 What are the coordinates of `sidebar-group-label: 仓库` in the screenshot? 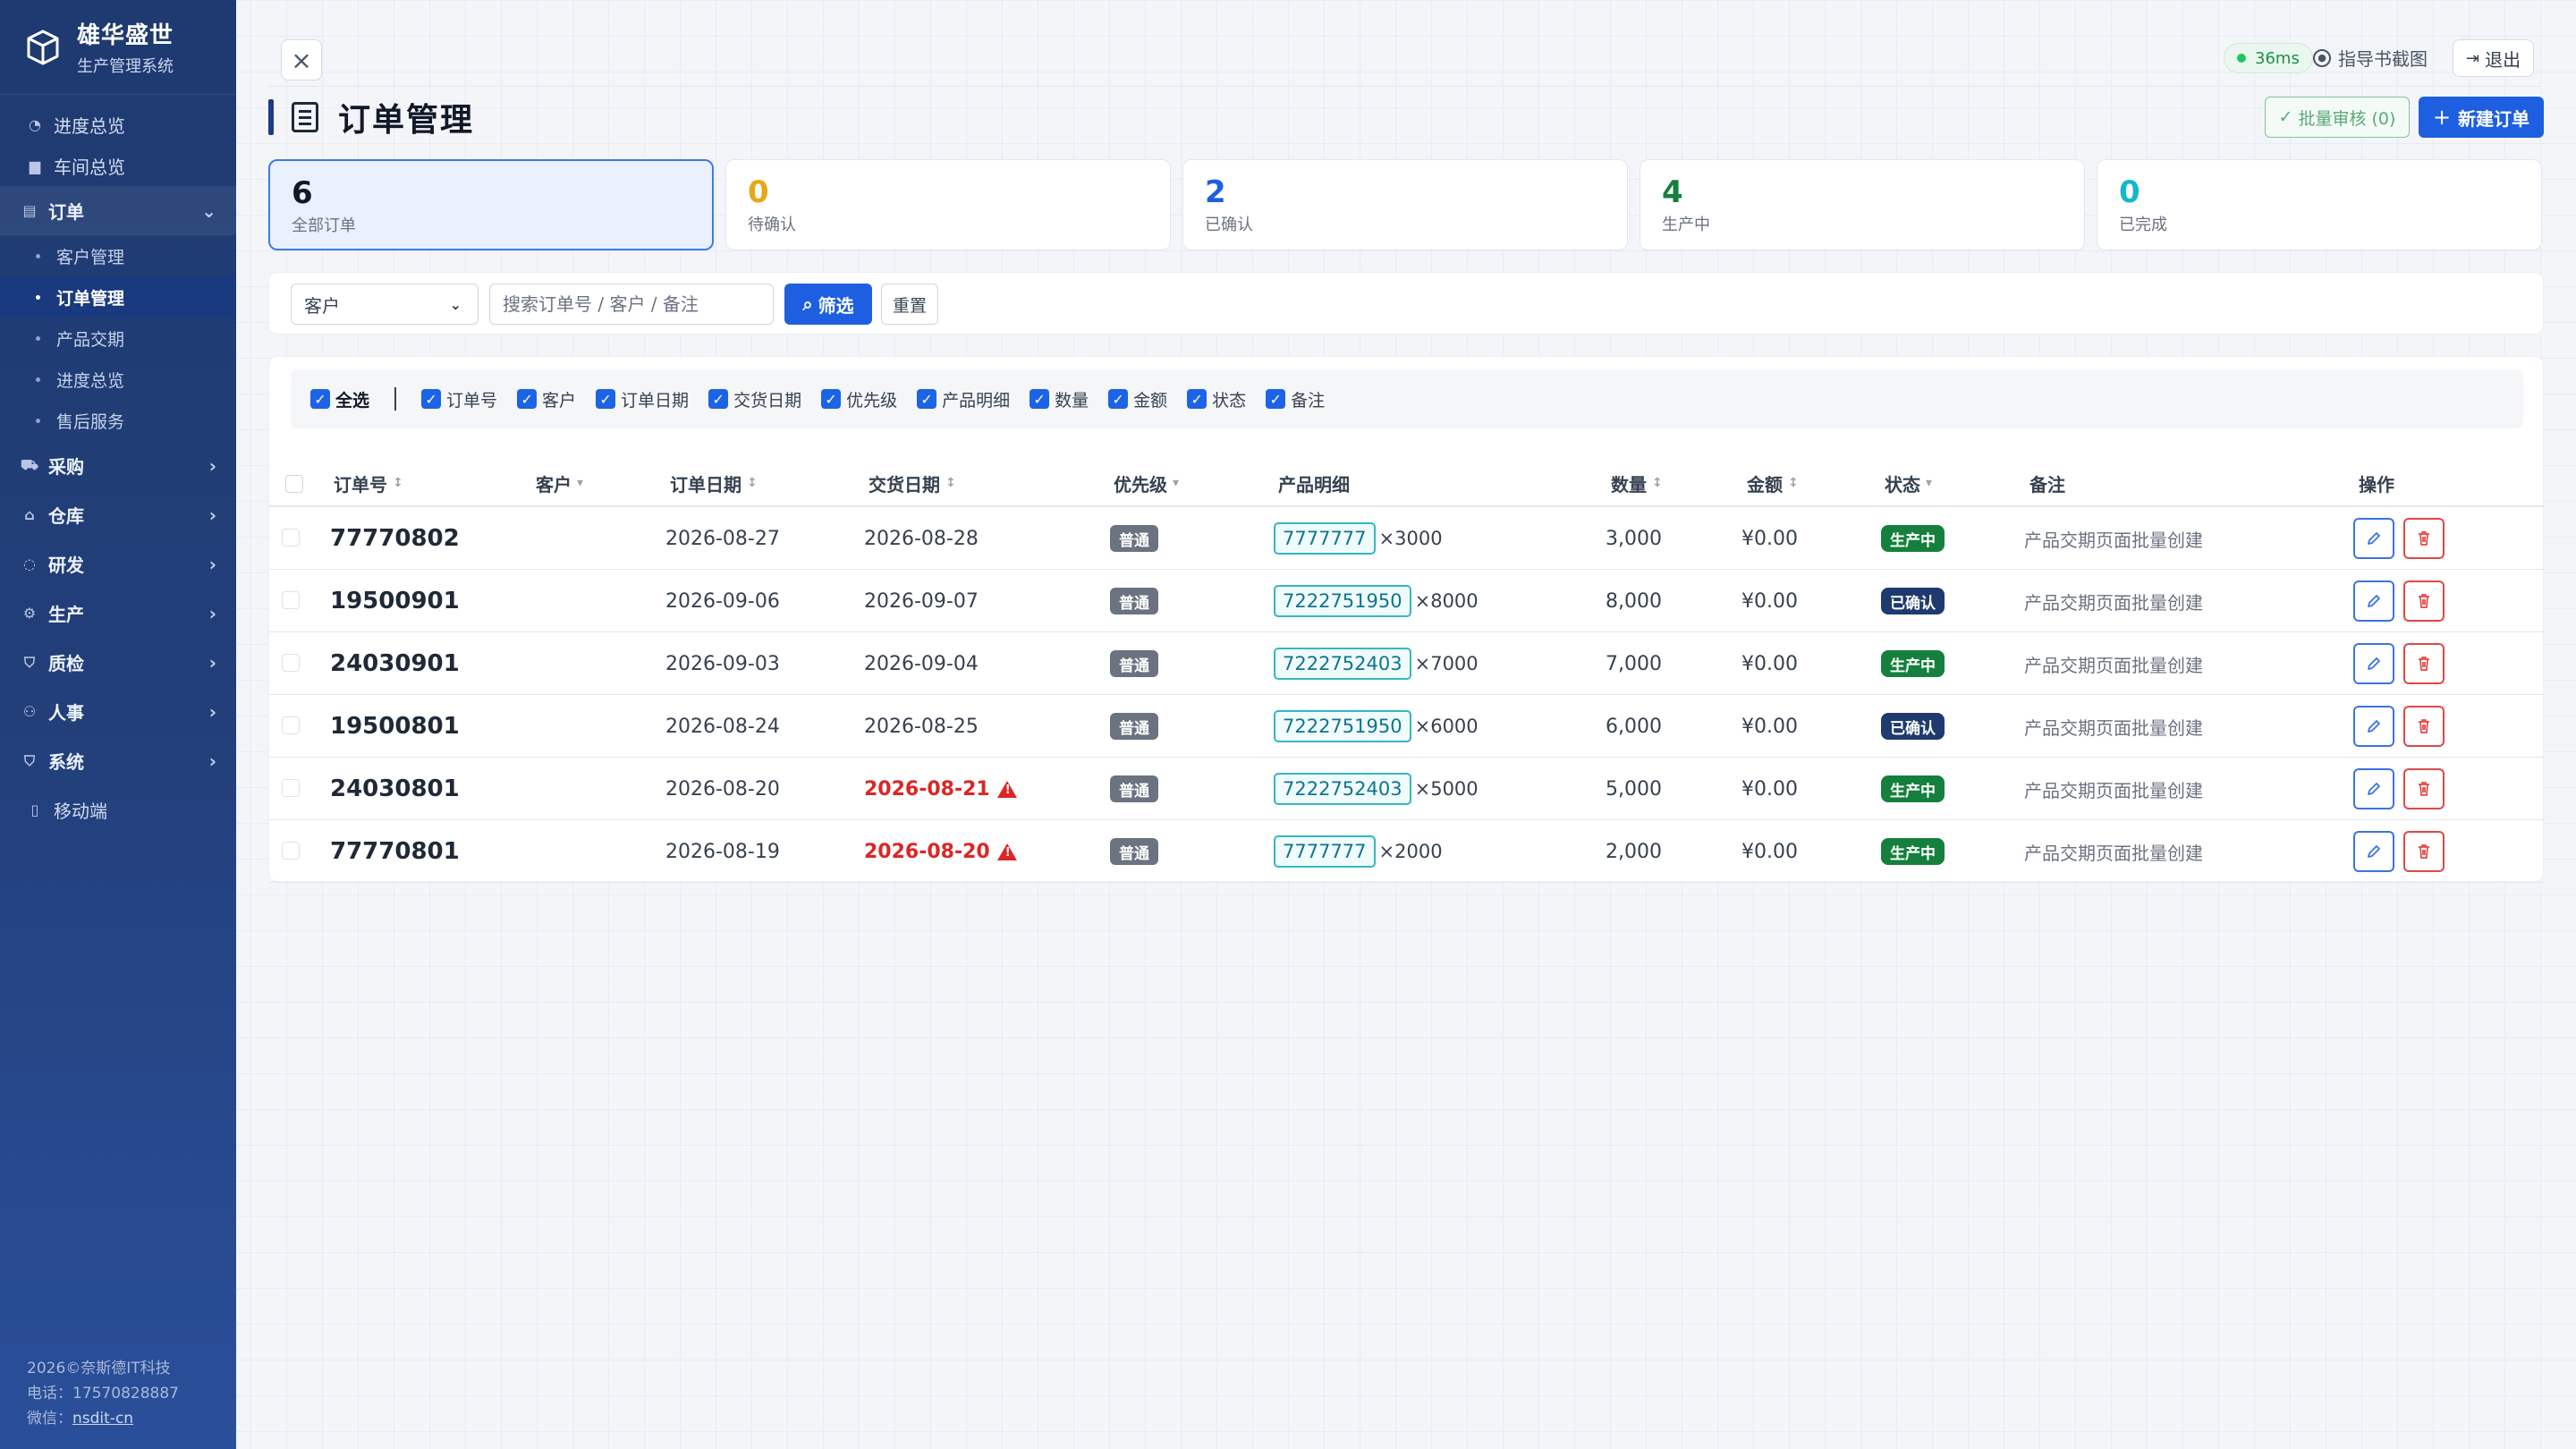 It's located at (66, 516).